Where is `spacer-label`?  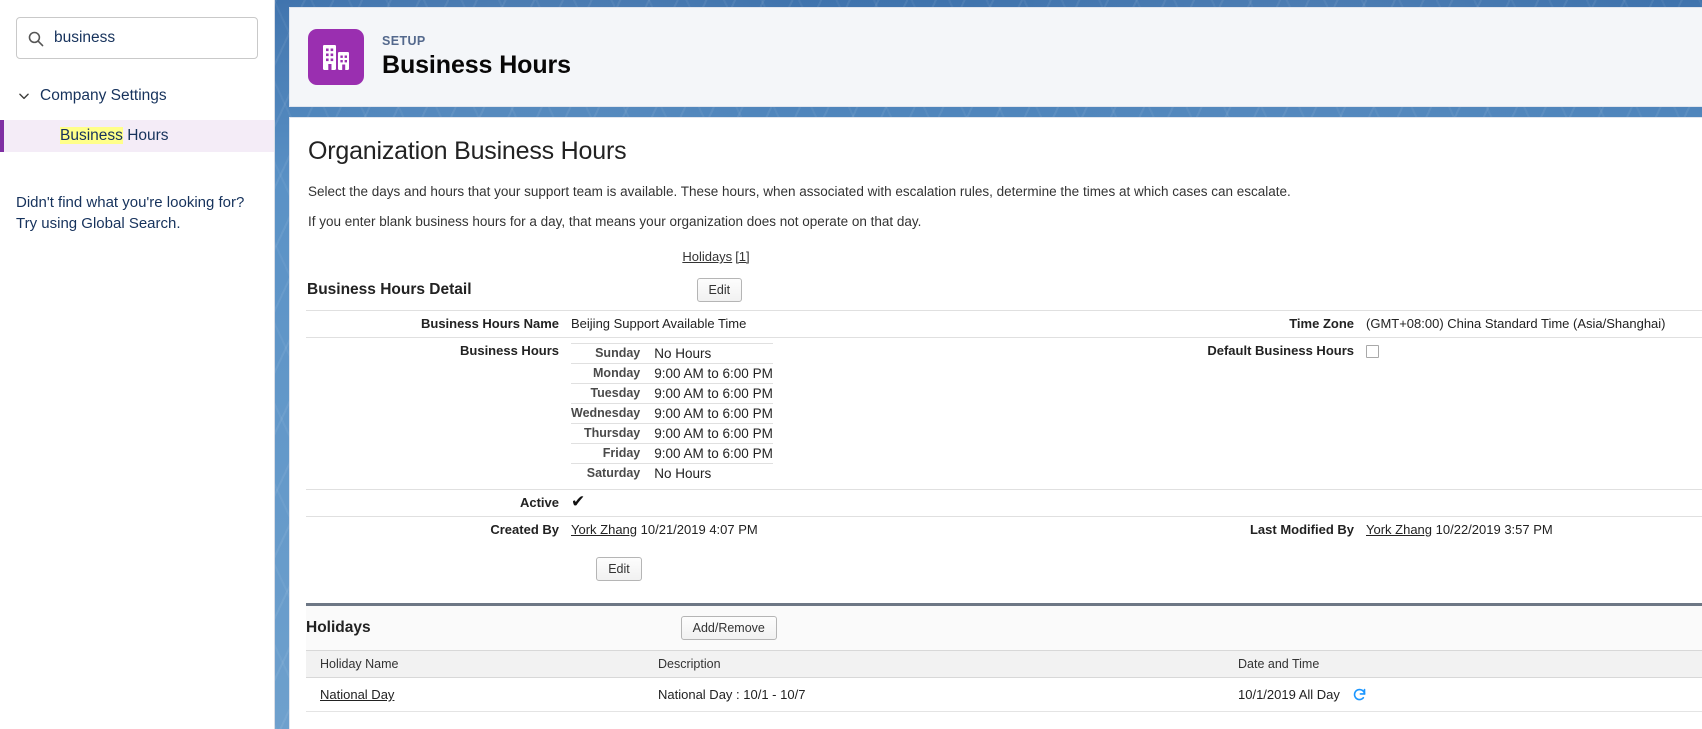
spacer-label is located at coordinates (1246, 503).